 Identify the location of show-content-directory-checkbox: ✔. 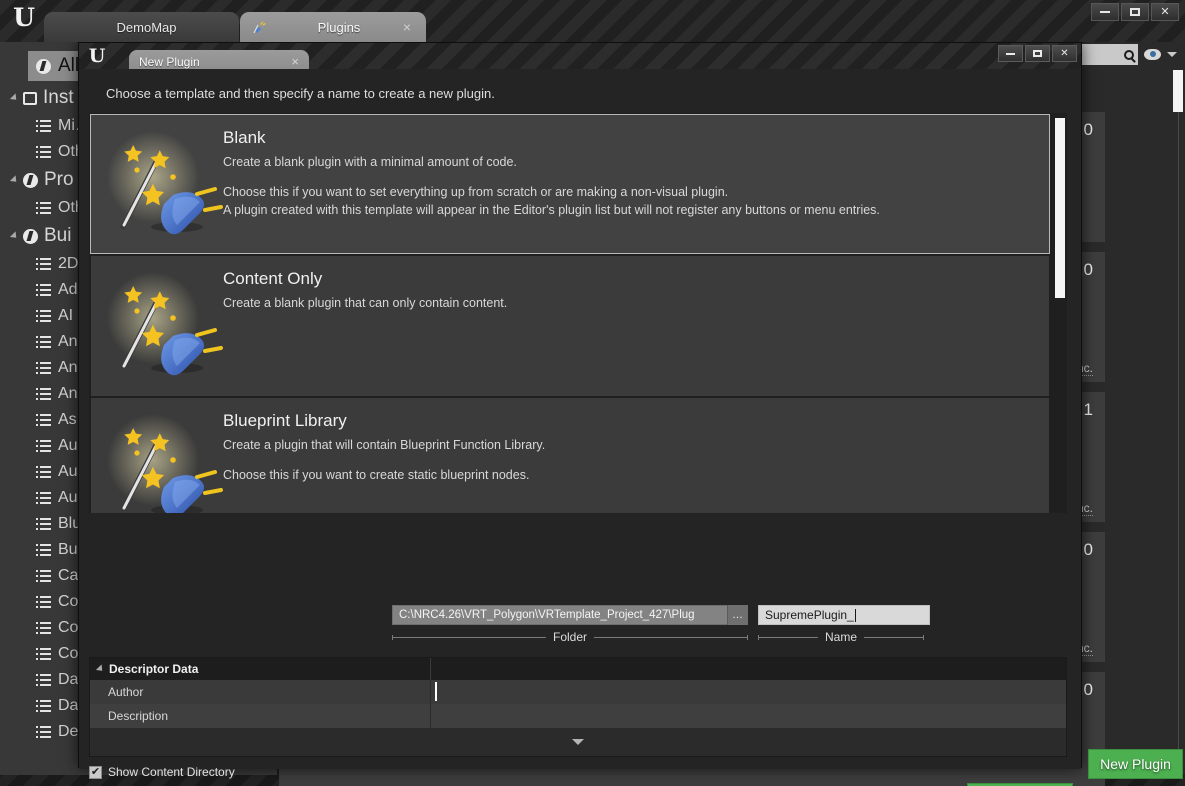
(95, 772).